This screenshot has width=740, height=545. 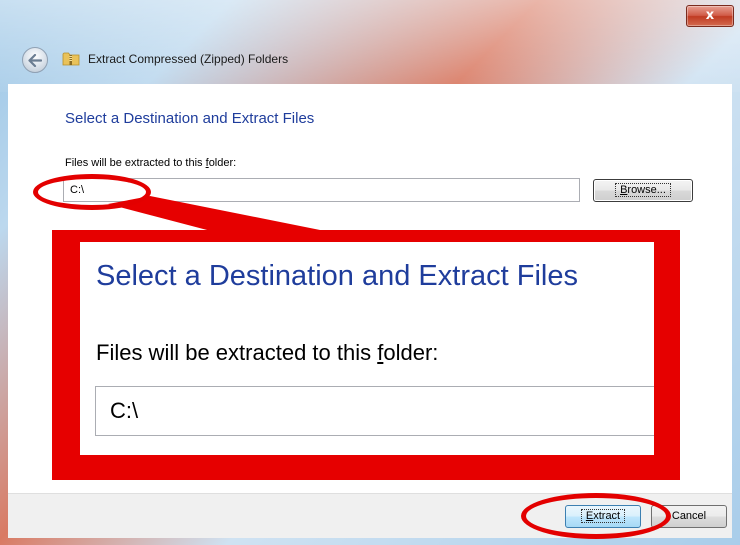 What do you see at coordinates (411, 352) in the screenshot?
I see `zoom-label-end: older:` at bounding box center [411, 352].